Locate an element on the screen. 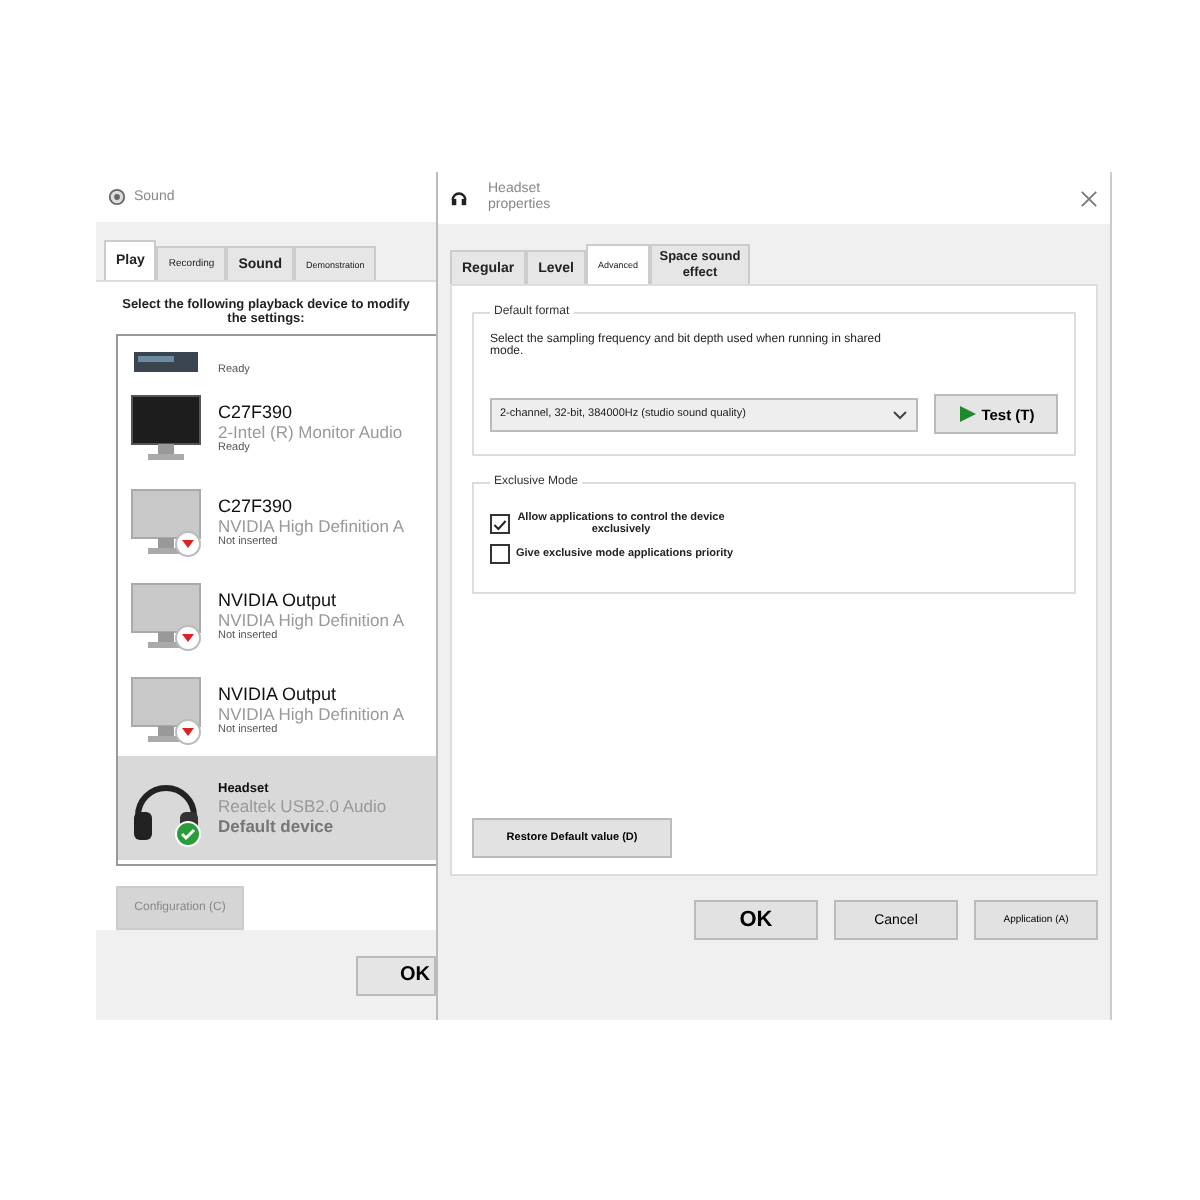 Image resolution: width=1200 pixels, height=1200 pixels. chevron-icon is located at coordinates (900, 414).